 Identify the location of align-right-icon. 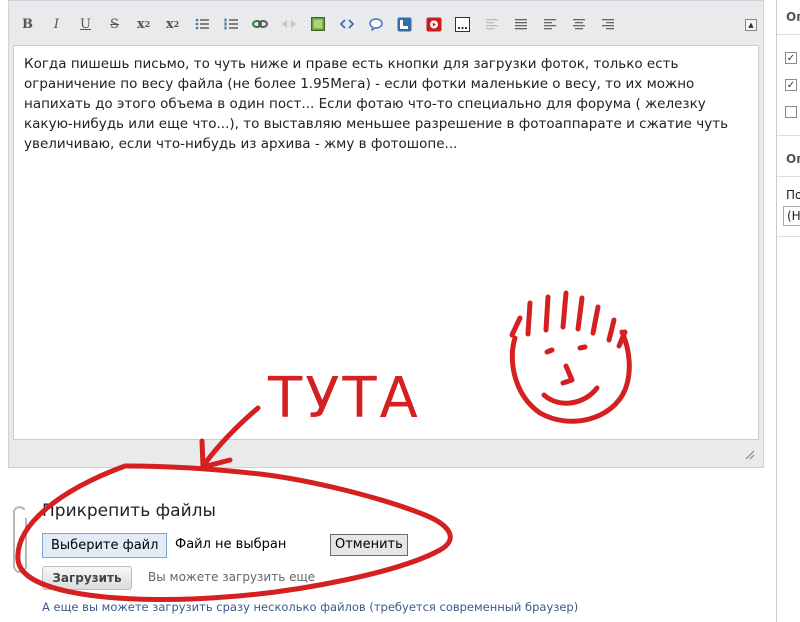
(607, 24).